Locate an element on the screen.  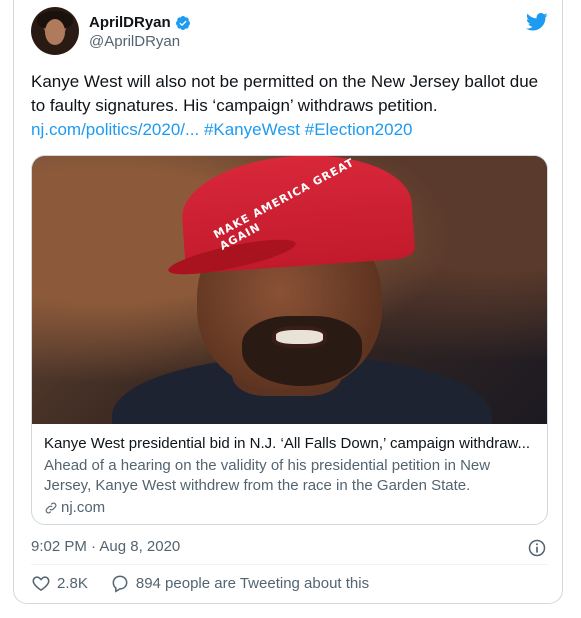
display-name-row: AprilDRyan is located at coordinates (140, 22).